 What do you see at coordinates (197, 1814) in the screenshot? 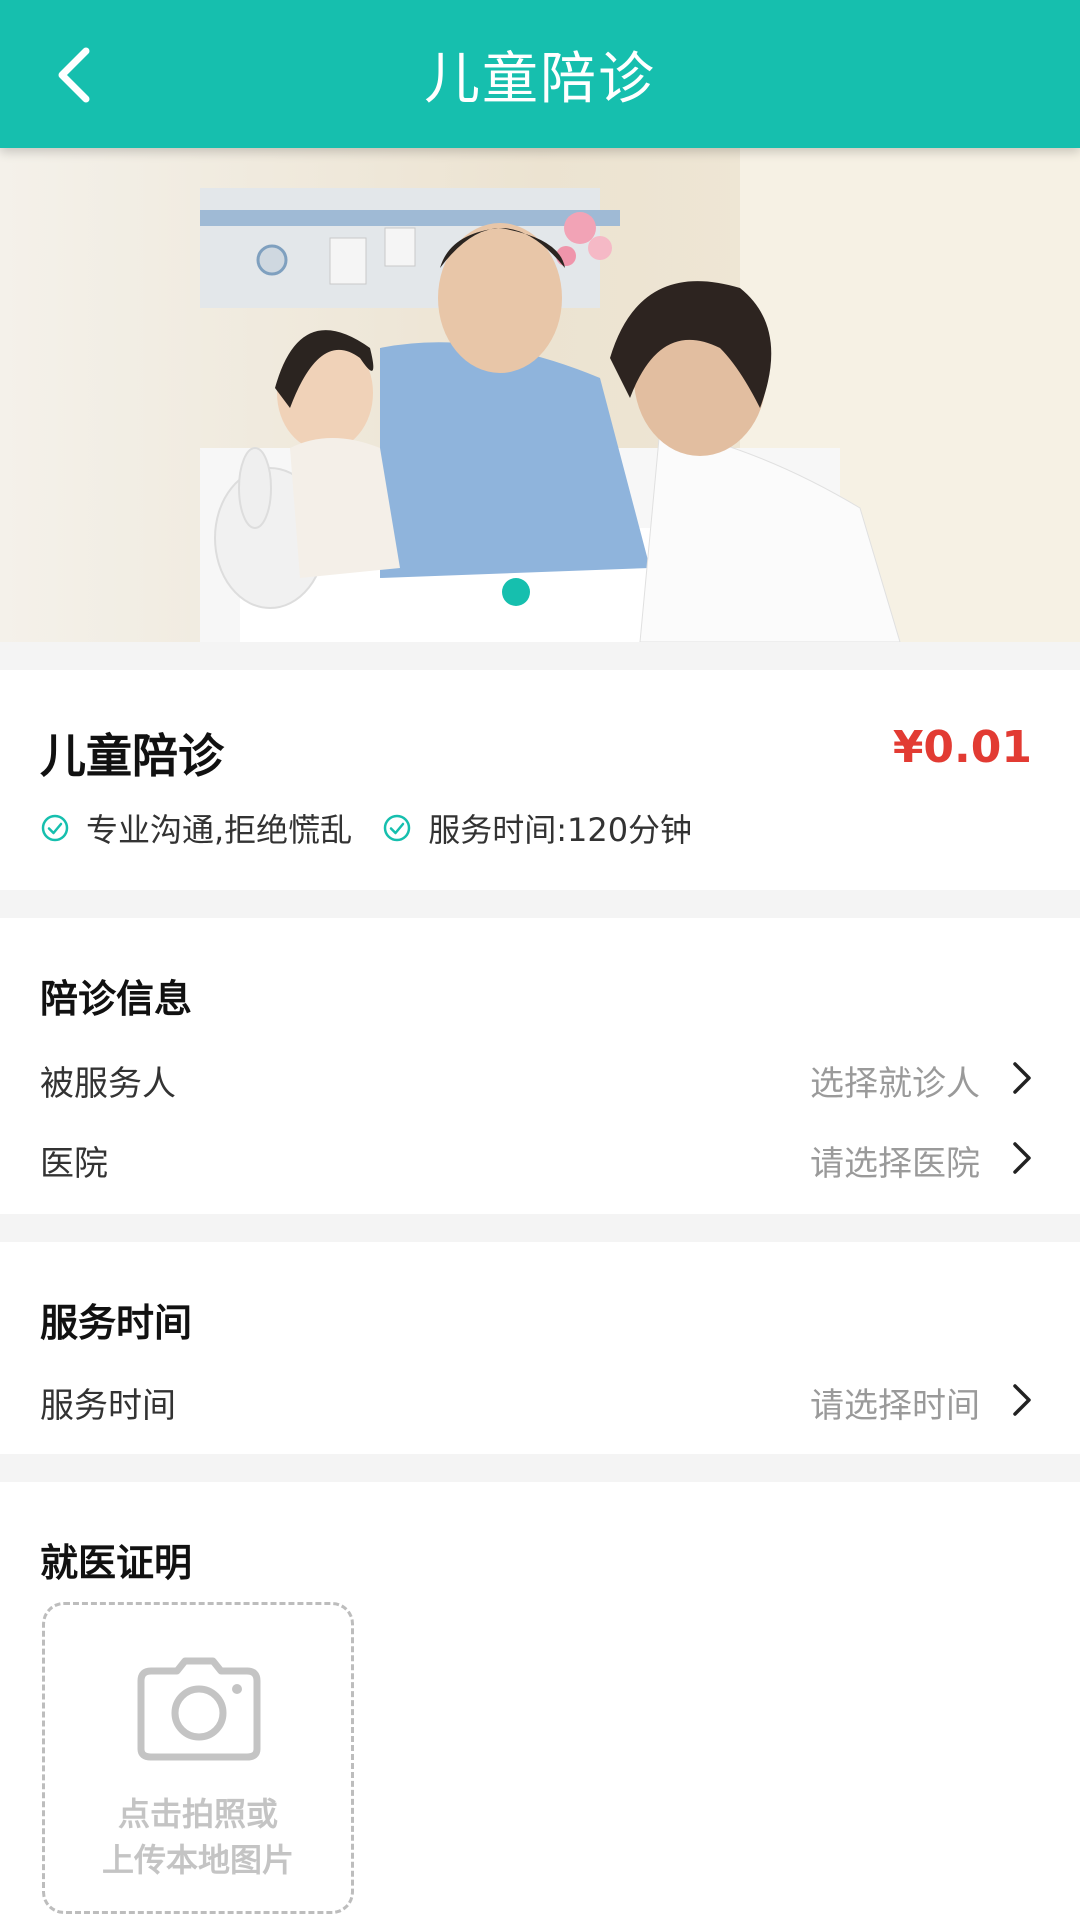
I see `upload-hint-line: 点击拍照或` at bounding box center [197, 1814].